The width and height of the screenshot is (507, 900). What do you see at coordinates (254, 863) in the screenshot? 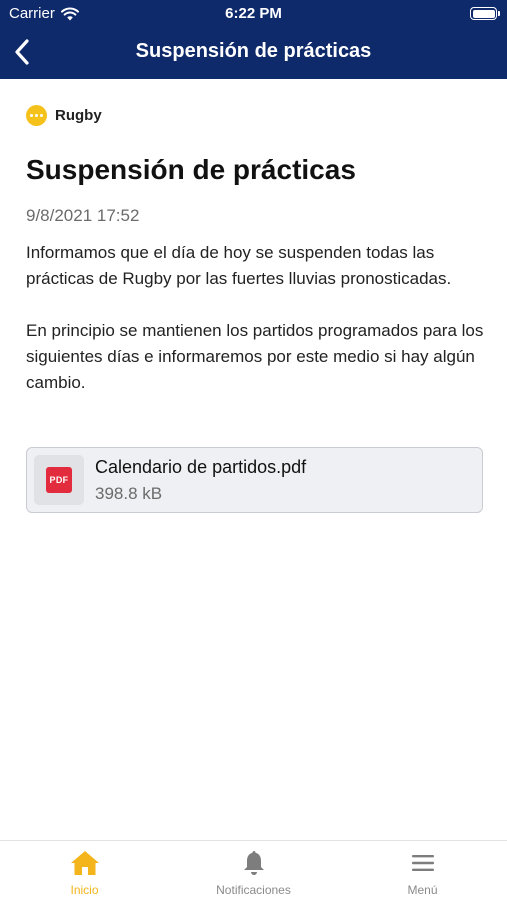
I see `bell-icon` at bounding box center [254, 863].